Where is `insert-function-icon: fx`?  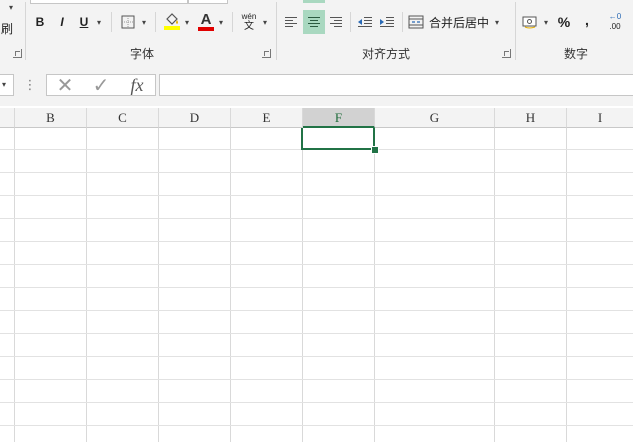
insert-function-icon: fx is located at coordinates (137, 85).